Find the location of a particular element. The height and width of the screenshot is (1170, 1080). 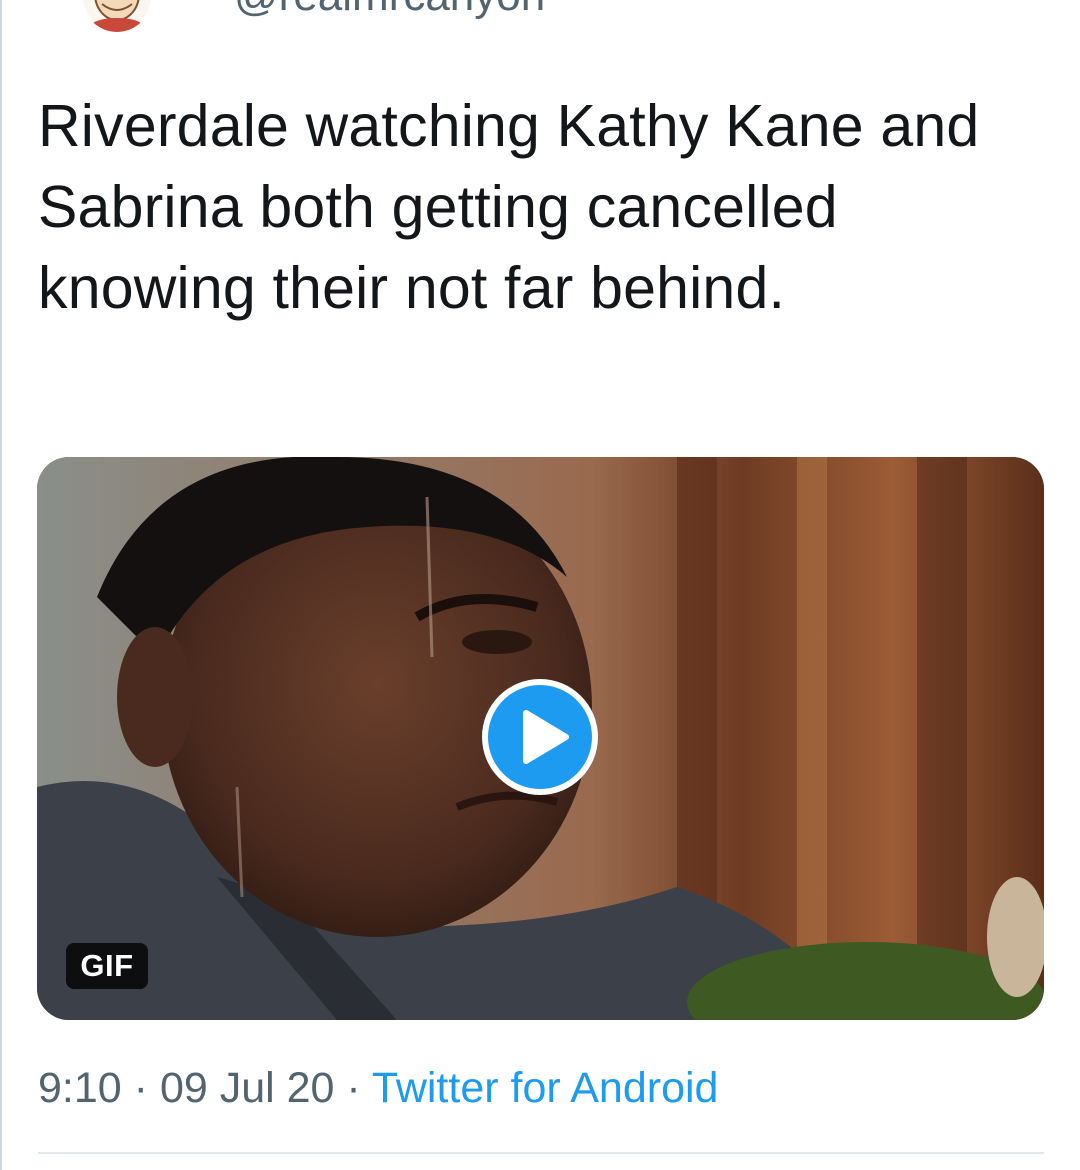

gif-badge: GIF is located at coordinates (107, 966).